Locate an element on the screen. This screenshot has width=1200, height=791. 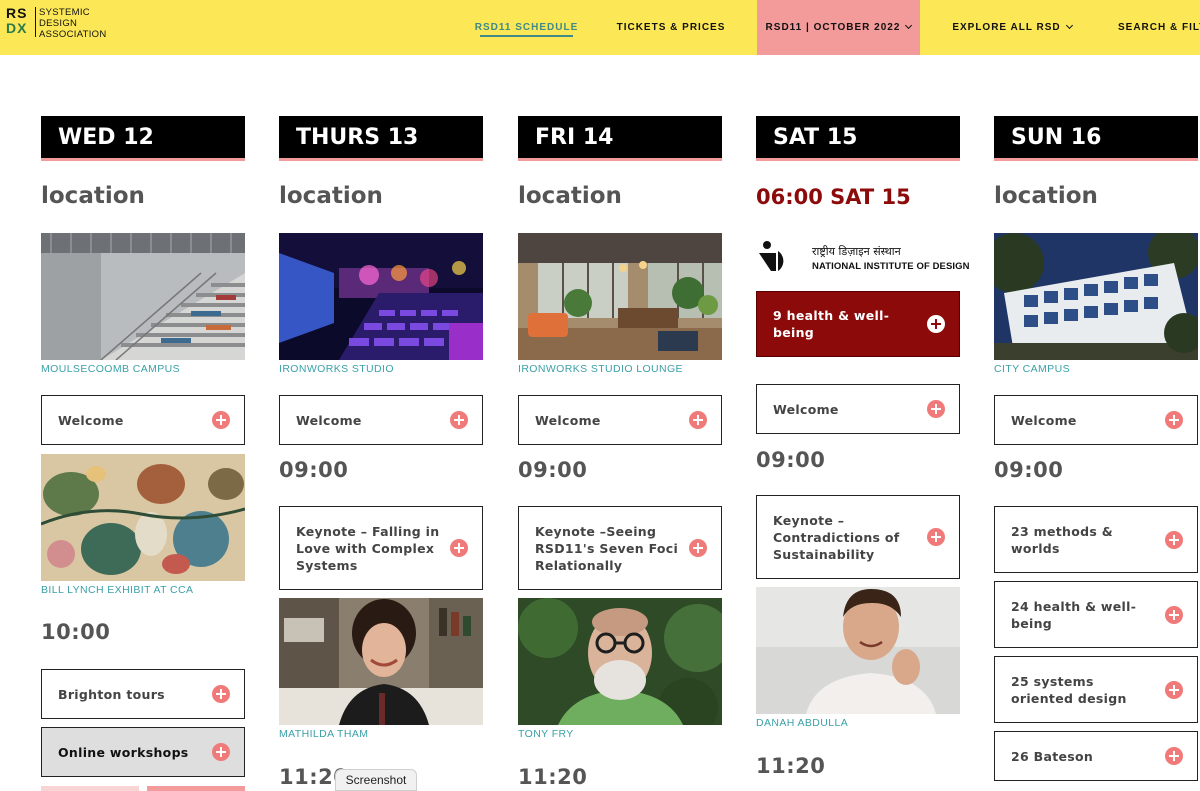
day-heading: WED 12 is located at coordinates (143, 137).